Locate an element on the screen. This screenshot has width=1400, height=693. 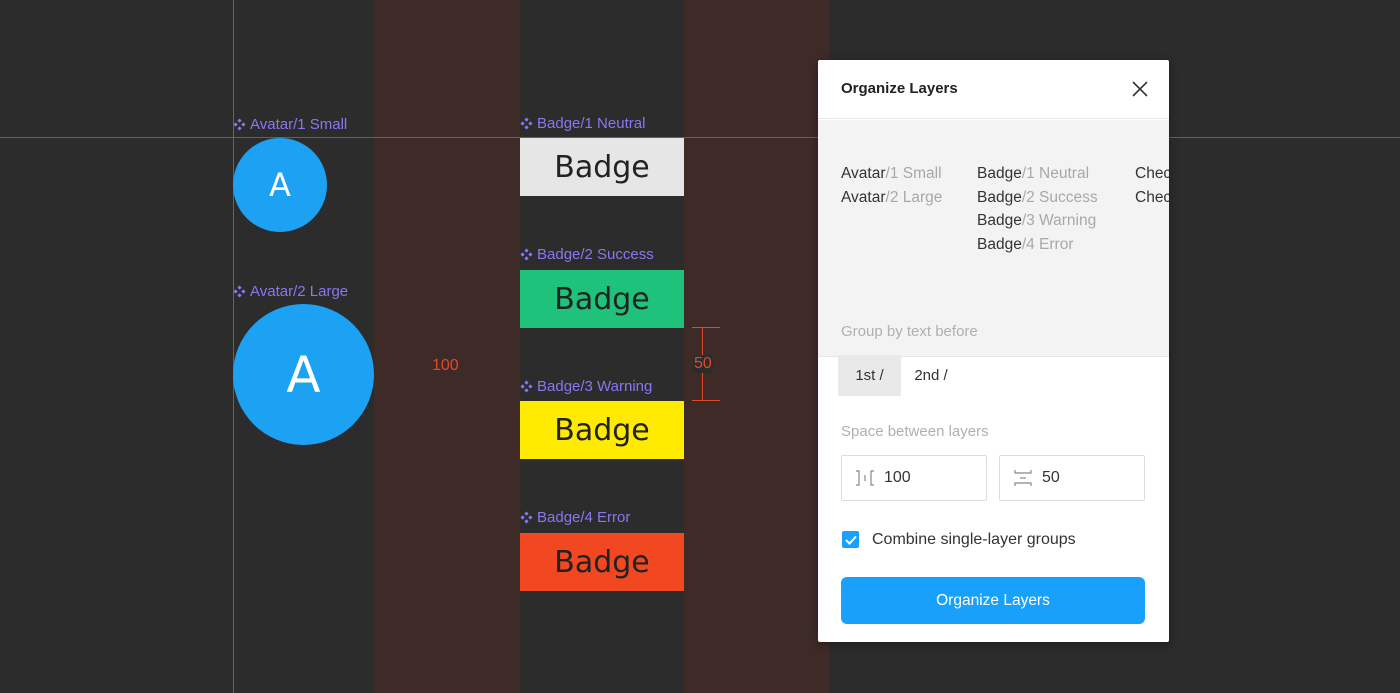
horizontal-spacing-icon is located at coordinates (865, 478).